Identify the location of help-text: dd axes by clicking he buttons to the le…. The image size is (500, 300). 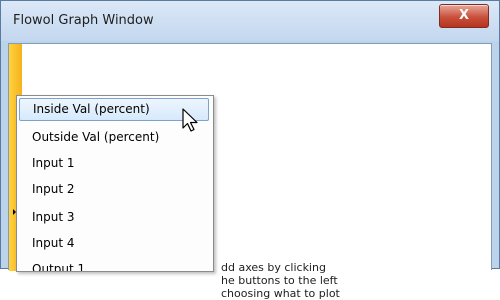
(280, 280).